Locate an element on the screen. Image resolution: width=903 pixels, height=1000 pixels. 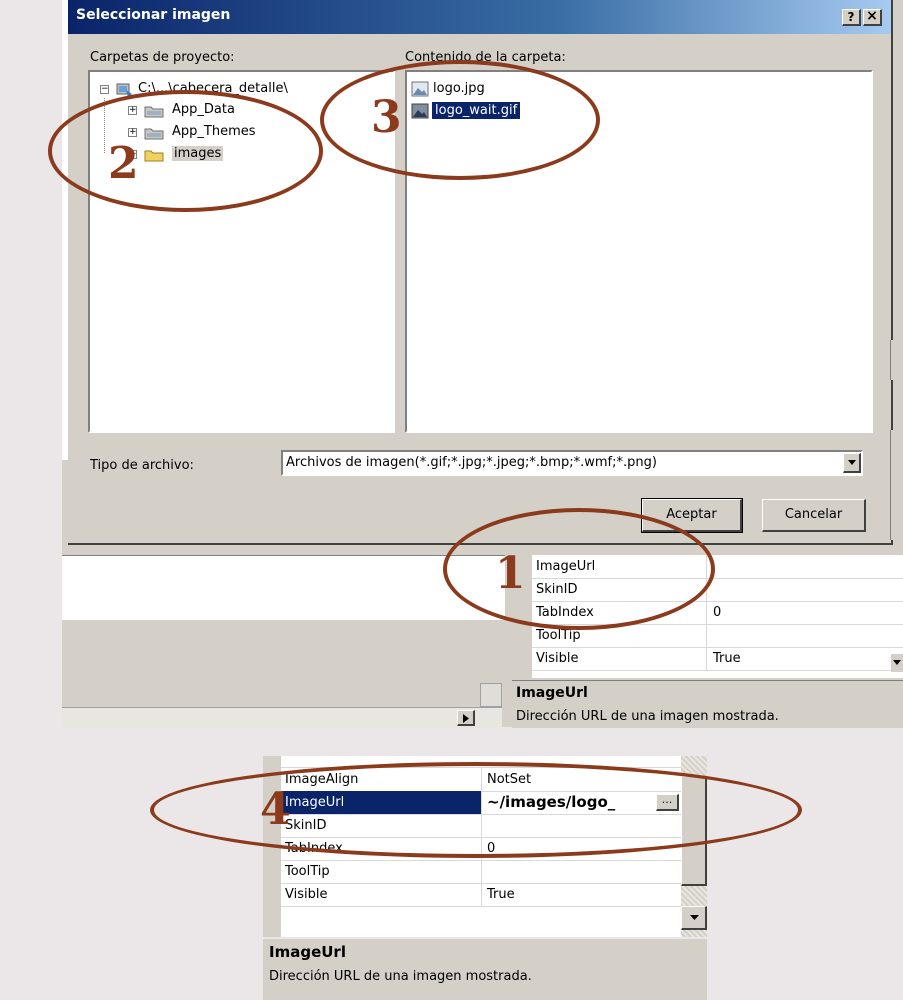
folder-tree: − C:\...\cabecera_detalle\ + App_Data + is located at coordinates (241, 251).